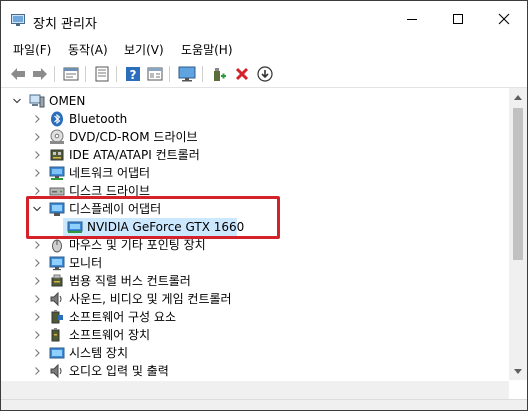 This screenshot has height=411, width=528. Describe the element at coordinates (18, 20) in the screenshot. I see `device-manager-app-icon` at that location.